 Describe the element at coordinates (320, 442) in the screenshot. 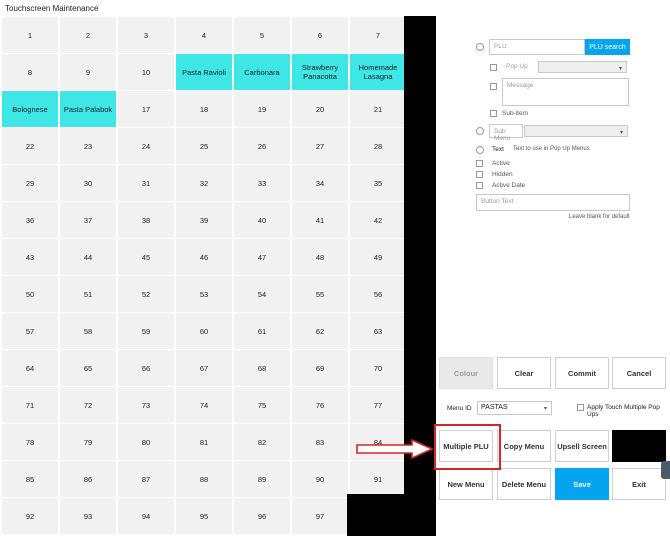

I see `grid-button: 83` at that location.